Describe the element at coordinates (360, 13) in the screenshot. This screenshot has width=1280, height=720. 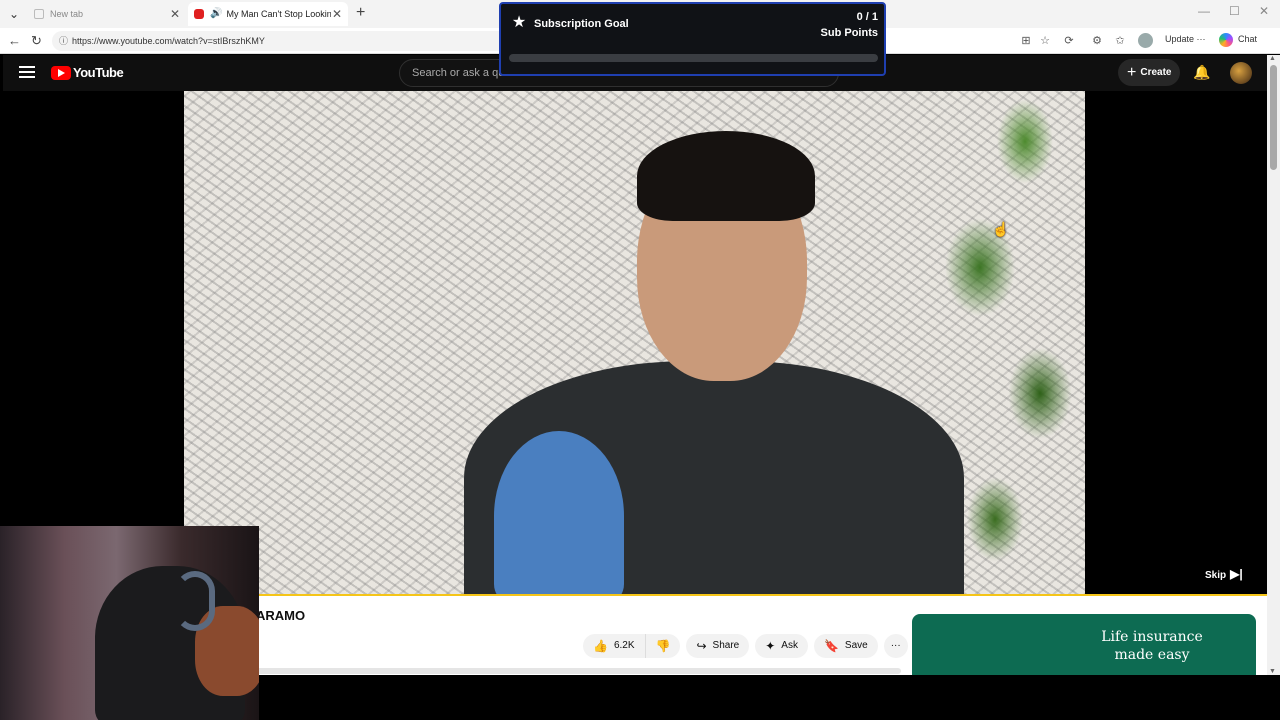
I see `new-tab-button: +` at that location.